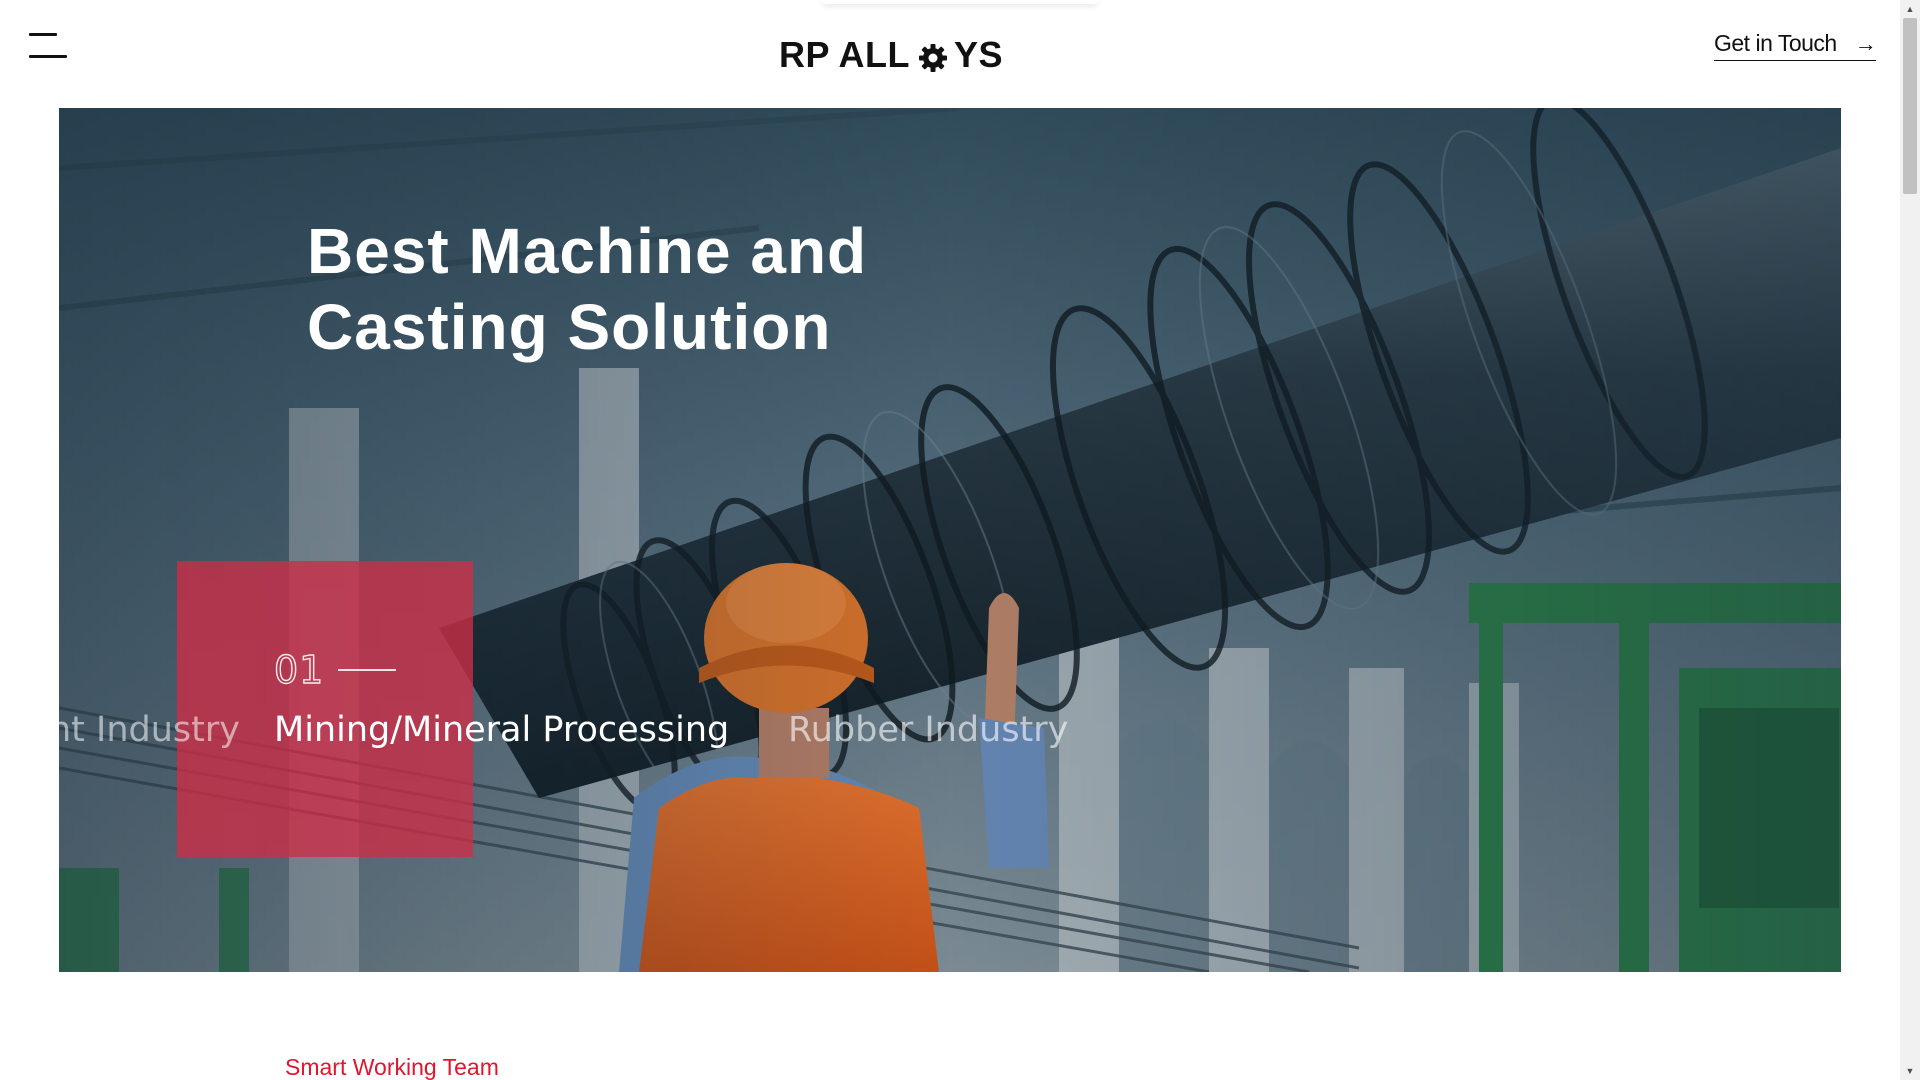 Image resolution: width=1920 pixels, height=1080 pixels. Describe the element at coordinates (587, 289) in the screenshot. I see `hero-title: Best Machine and Casting Solution` at that location.